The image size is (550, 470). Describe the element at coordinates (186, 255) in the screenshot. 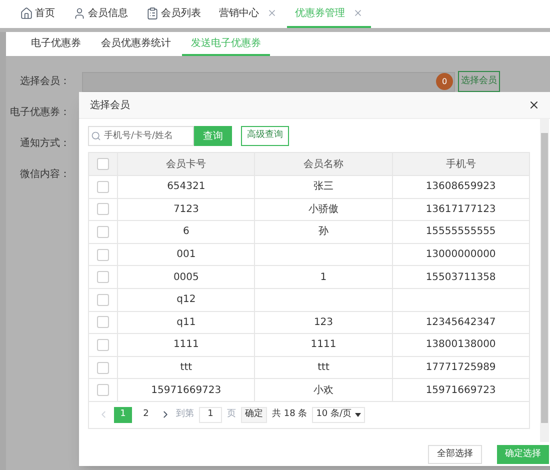

I see `table-cell-text: 001` at that location.